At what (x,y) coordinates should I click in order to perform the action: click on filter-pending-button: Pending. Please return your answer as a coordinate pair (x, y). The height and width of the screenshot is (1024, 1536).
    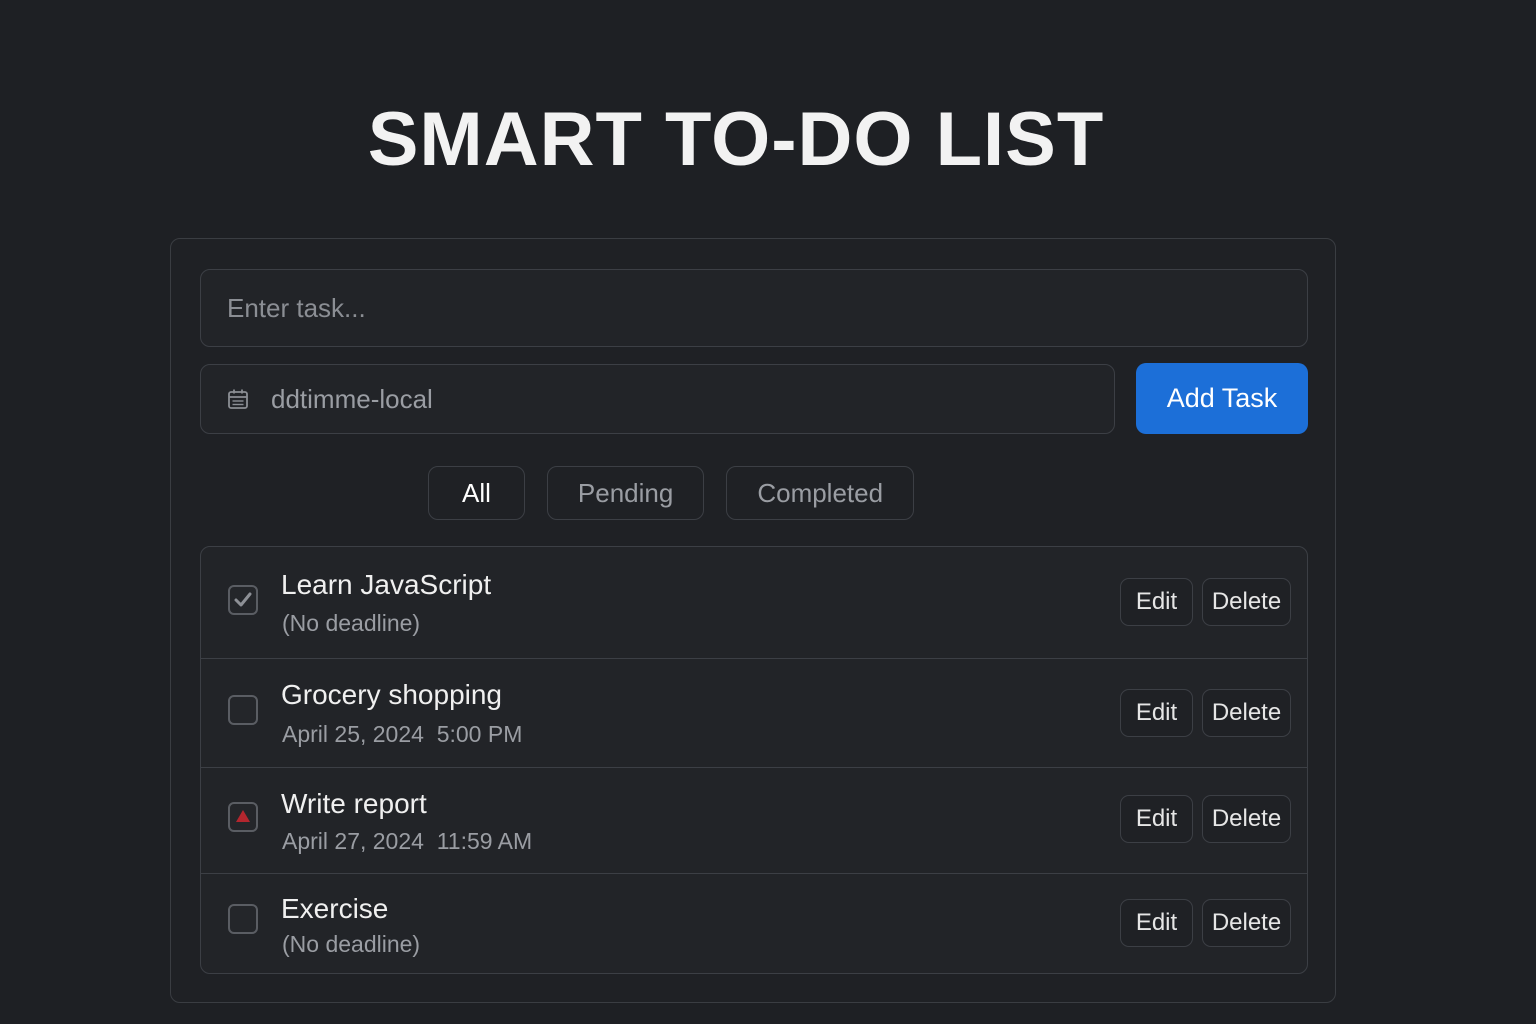
    Looking at the image, I should click on (625, 493).